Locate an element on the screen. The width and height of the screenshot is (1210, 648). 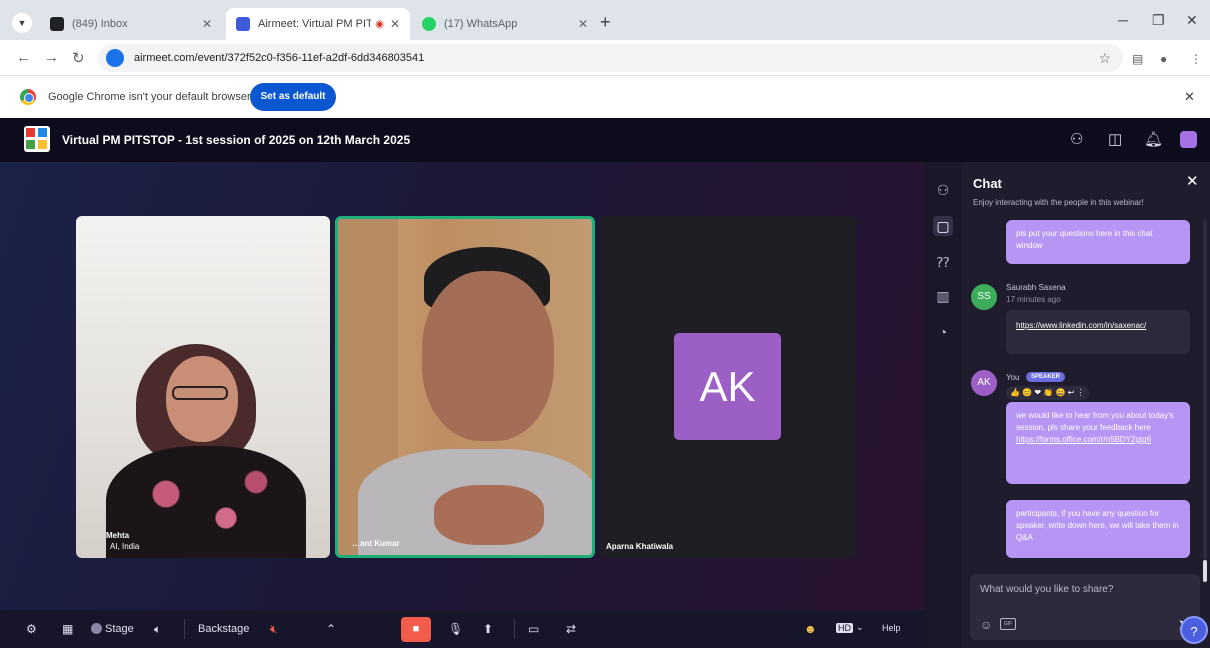
airmeet-favicon-icon is located at coordinates (243, 24).